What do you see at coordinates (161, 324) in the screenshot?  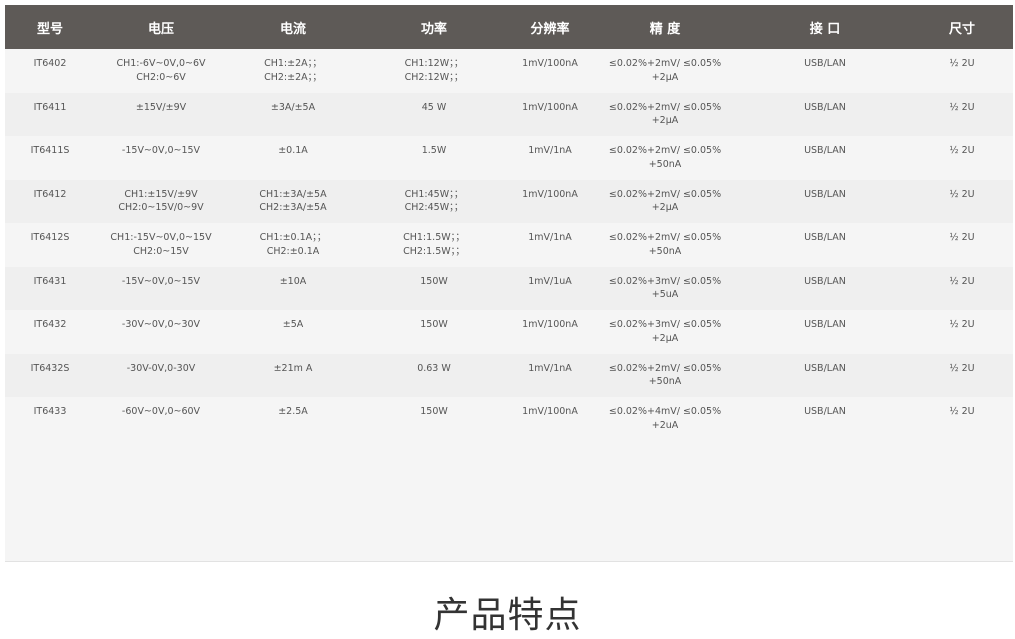 I see `cell-voltage-line: -30V~0V,0~30V` at bounding box center [161, 324].